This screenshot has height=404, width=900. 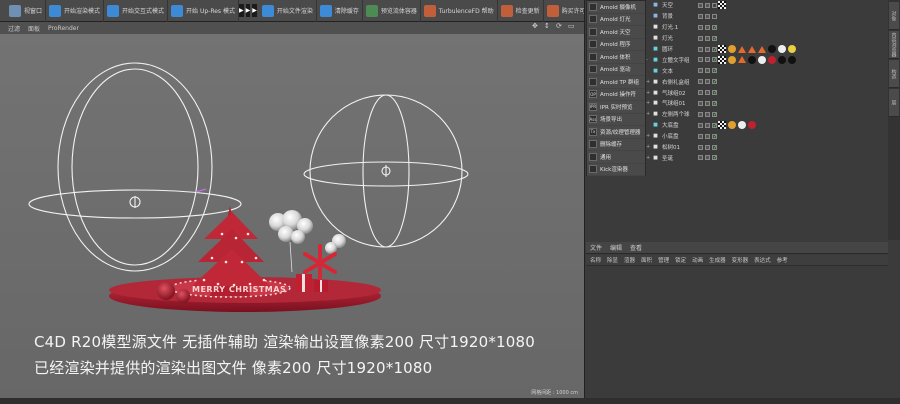 I want to click on toolbar-item: 视窗口, so click(x=26, y=11).